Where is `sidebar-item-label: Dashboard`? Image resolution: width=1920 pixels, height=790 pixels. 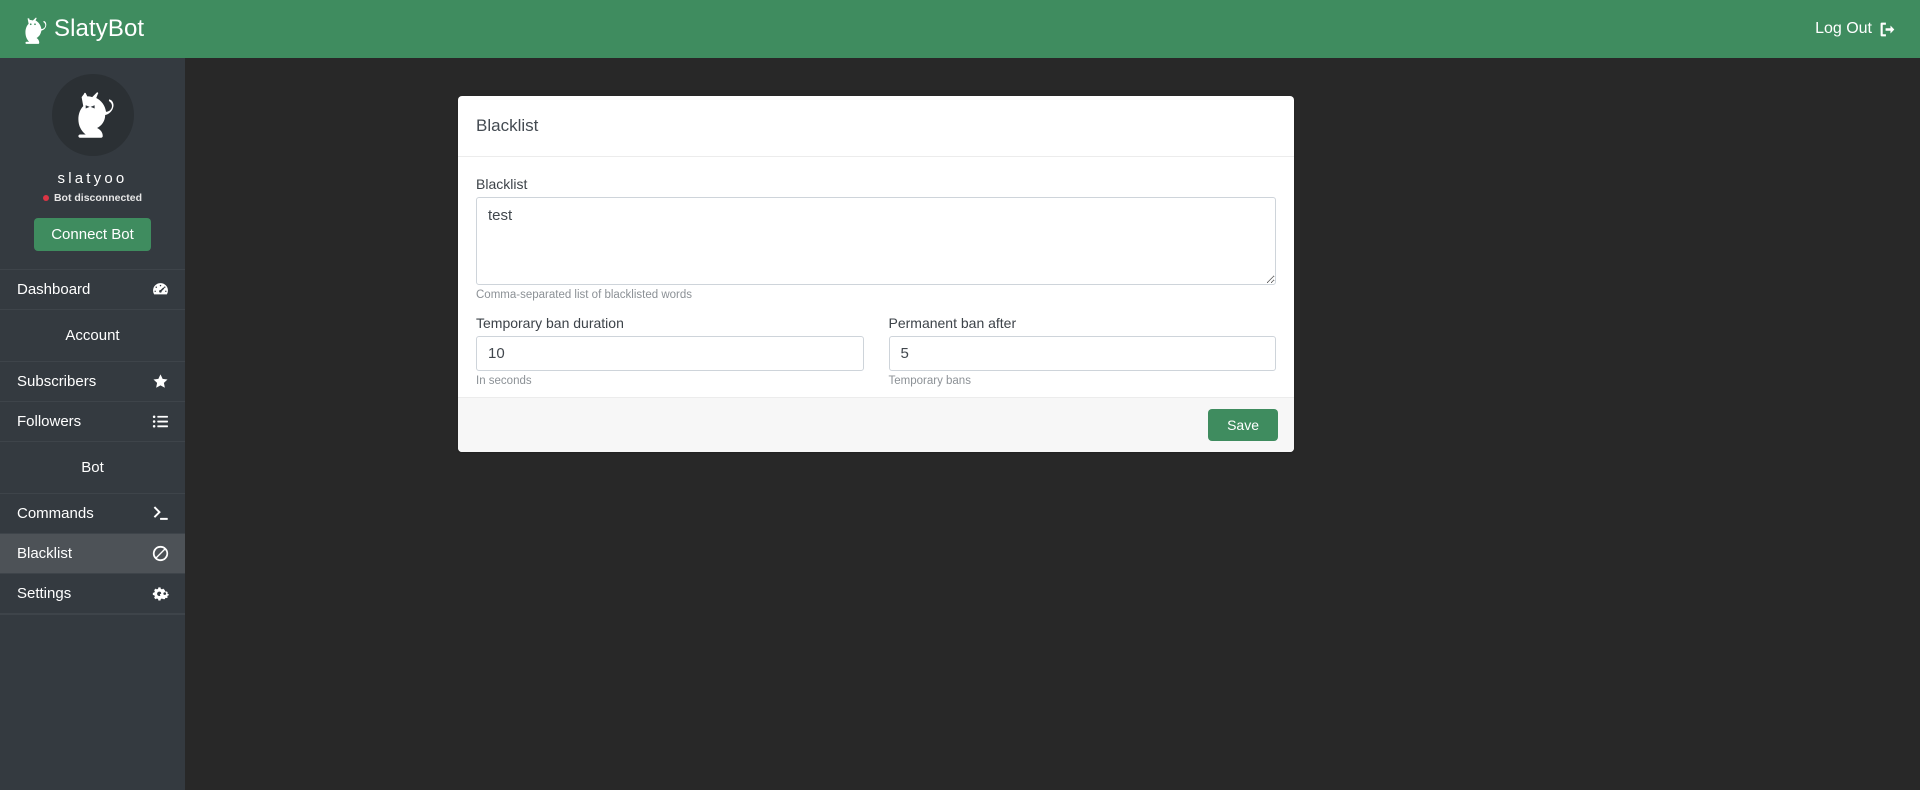 sidebar-item-label: Dashboard is located at coordinates (54, 289).